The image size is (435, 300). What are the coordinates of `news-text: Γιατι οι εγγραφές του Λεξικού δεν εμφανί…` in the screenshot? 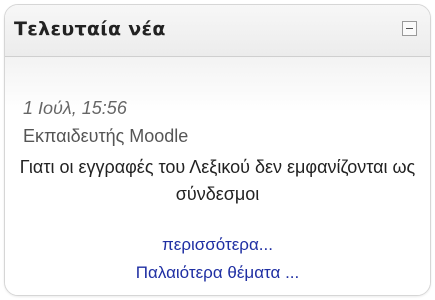 It's located at (217, 180).